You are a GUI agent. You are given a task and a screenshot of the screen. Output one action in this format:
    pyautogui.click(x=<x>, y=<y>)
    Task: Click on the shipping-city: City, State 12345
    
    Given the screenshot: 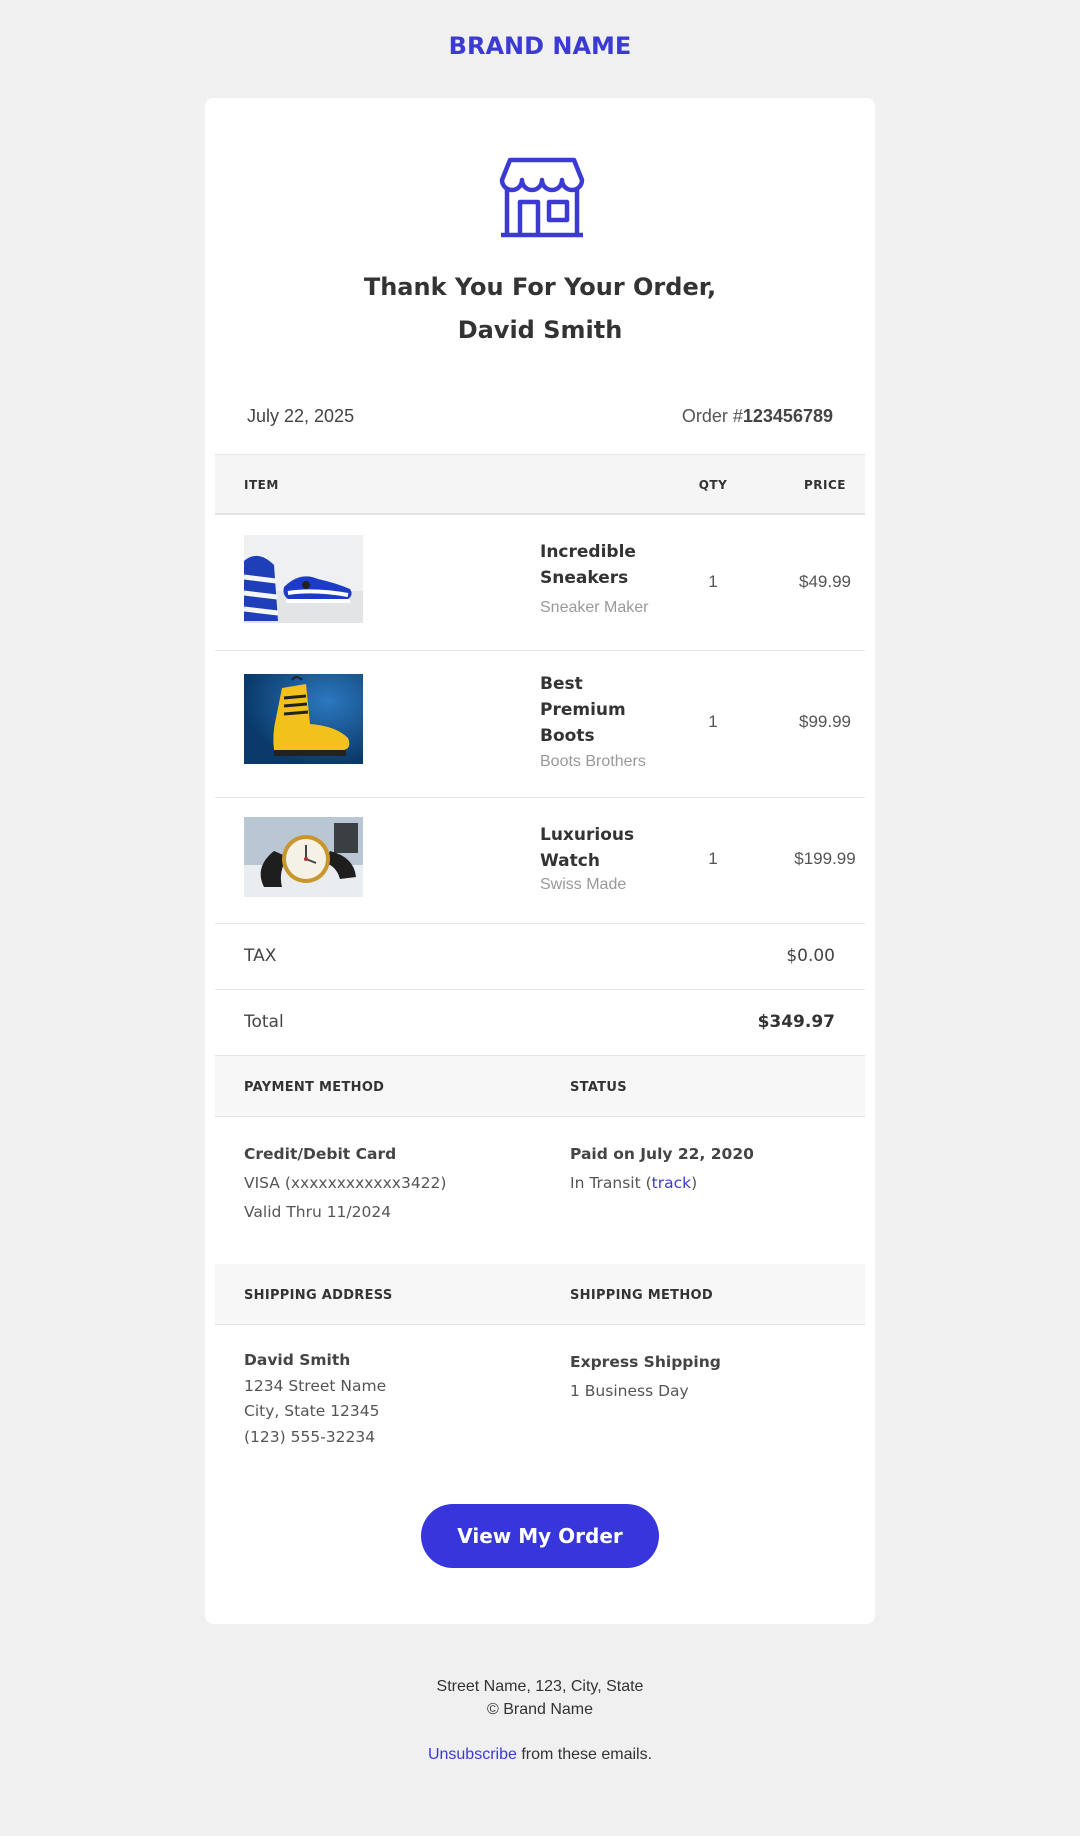 What is the action you would take?
    pyautogui.click(x=312, y=1411)
    